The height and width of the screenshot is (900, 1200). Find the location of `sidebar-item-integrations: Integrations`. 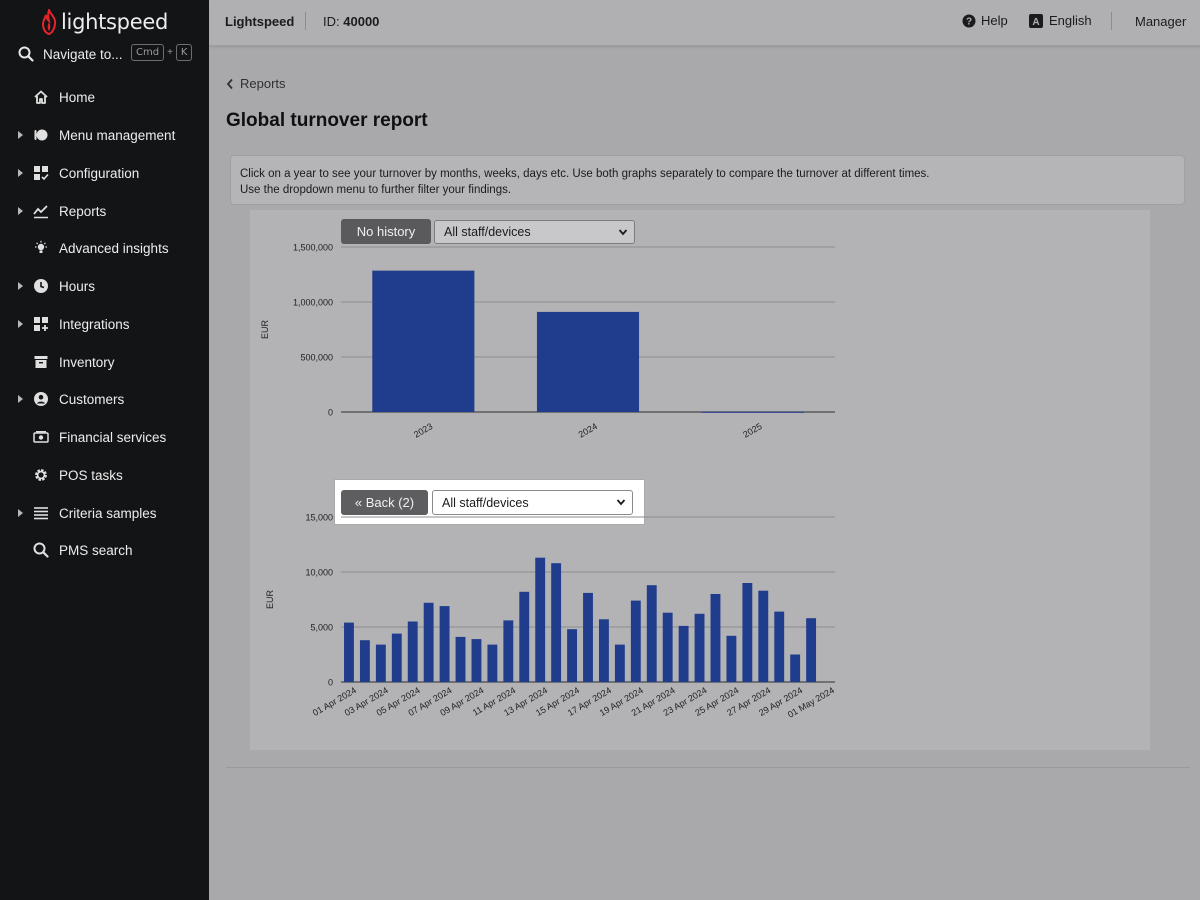

sidebar-item-integrations: Integrations is located at coordinates (104, 324).